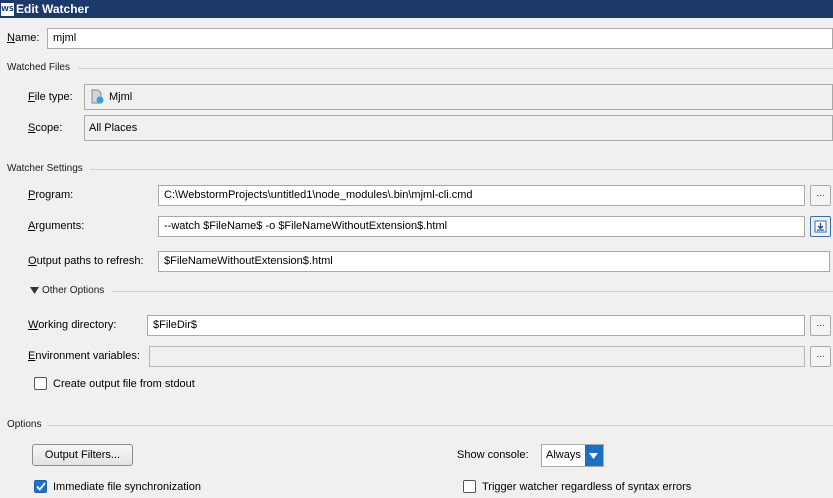  I want to click on env-vars-input, so click(477, 356).